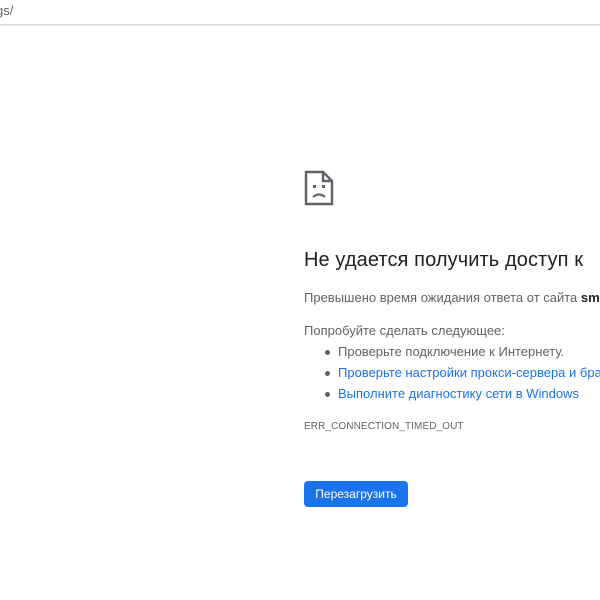 The width and height of the screenshot is (600, 600). I want to click on address-text: gs/, so click(6, 10).